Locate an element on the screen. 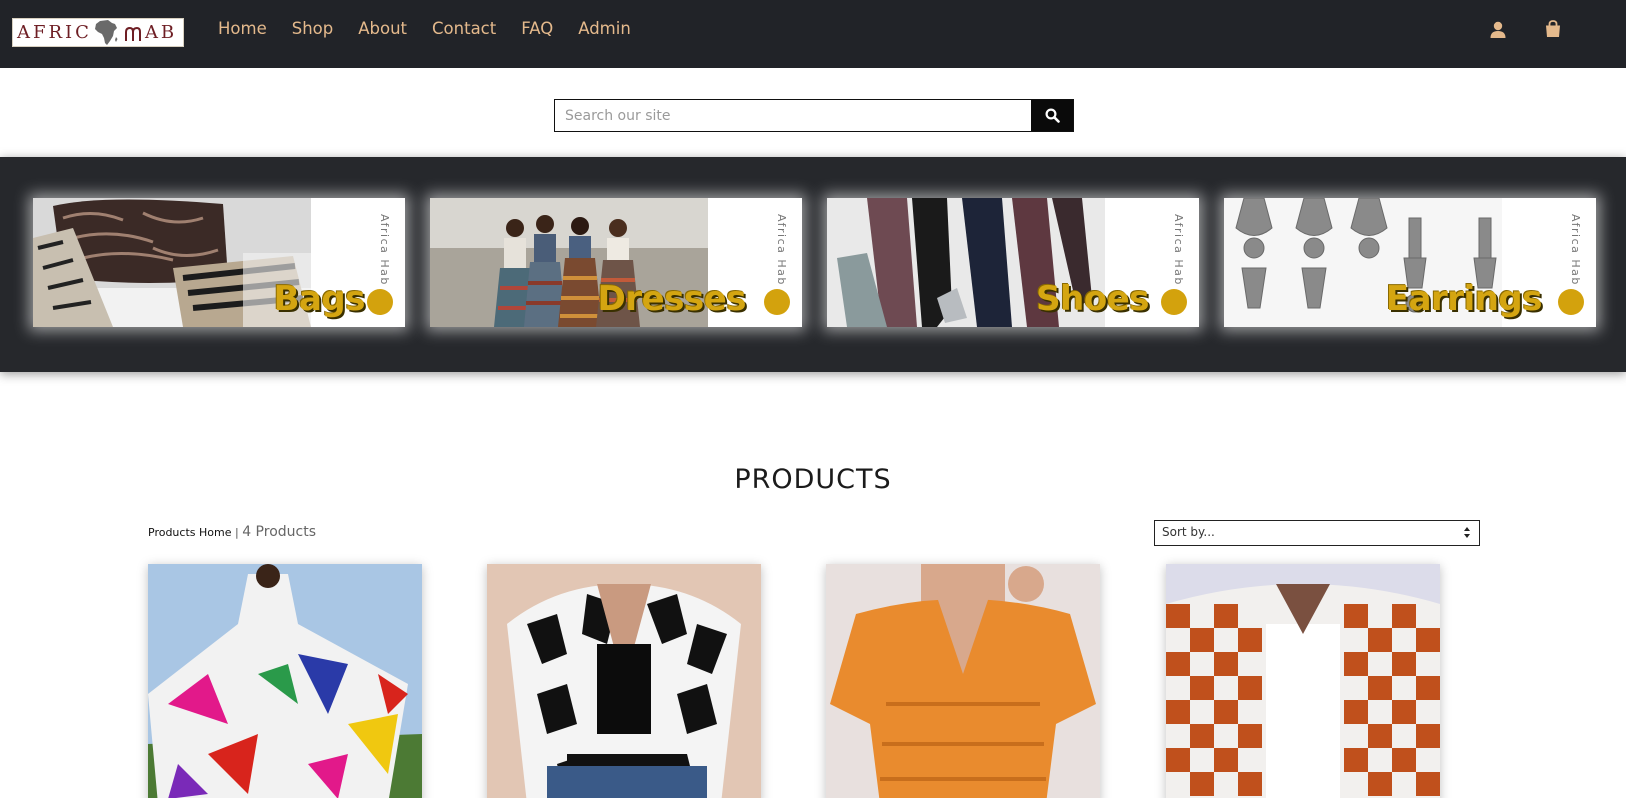  search-bar is located at coordinates (814, 115).